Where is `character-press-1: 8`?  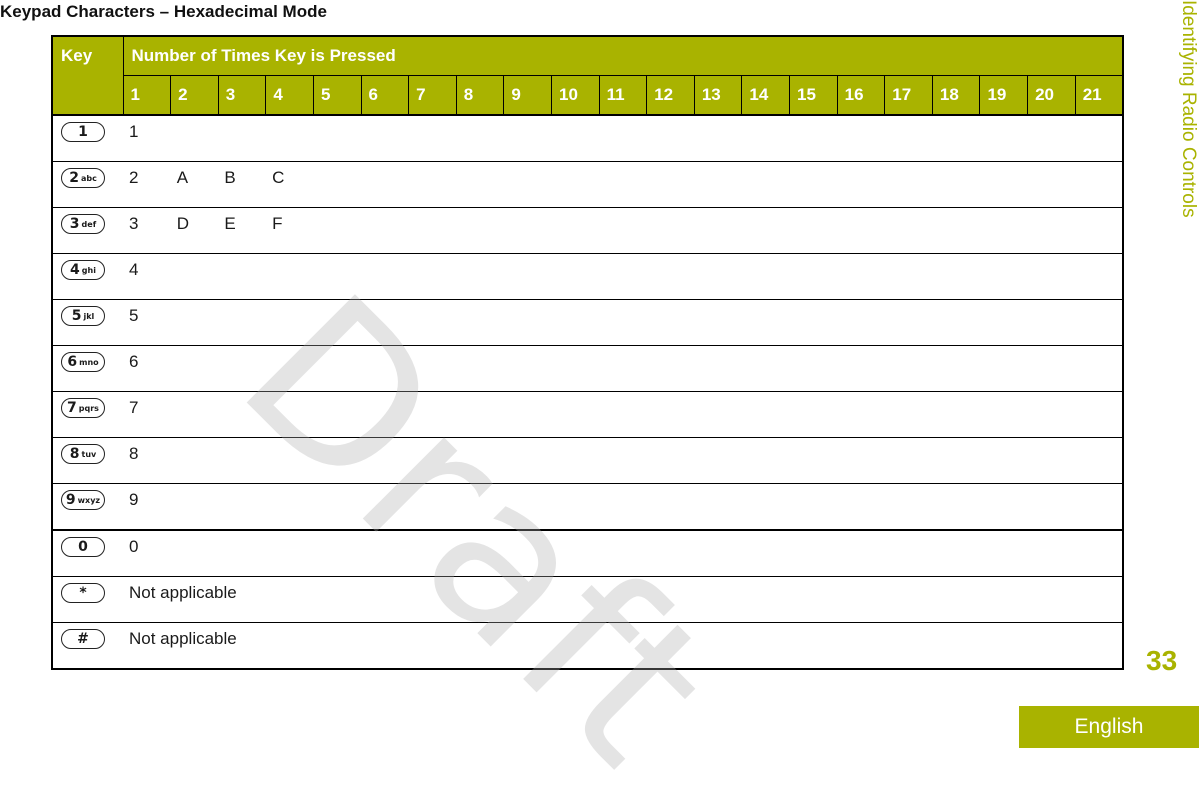 character-press-1: 8 is located at coordinates (134, 453).